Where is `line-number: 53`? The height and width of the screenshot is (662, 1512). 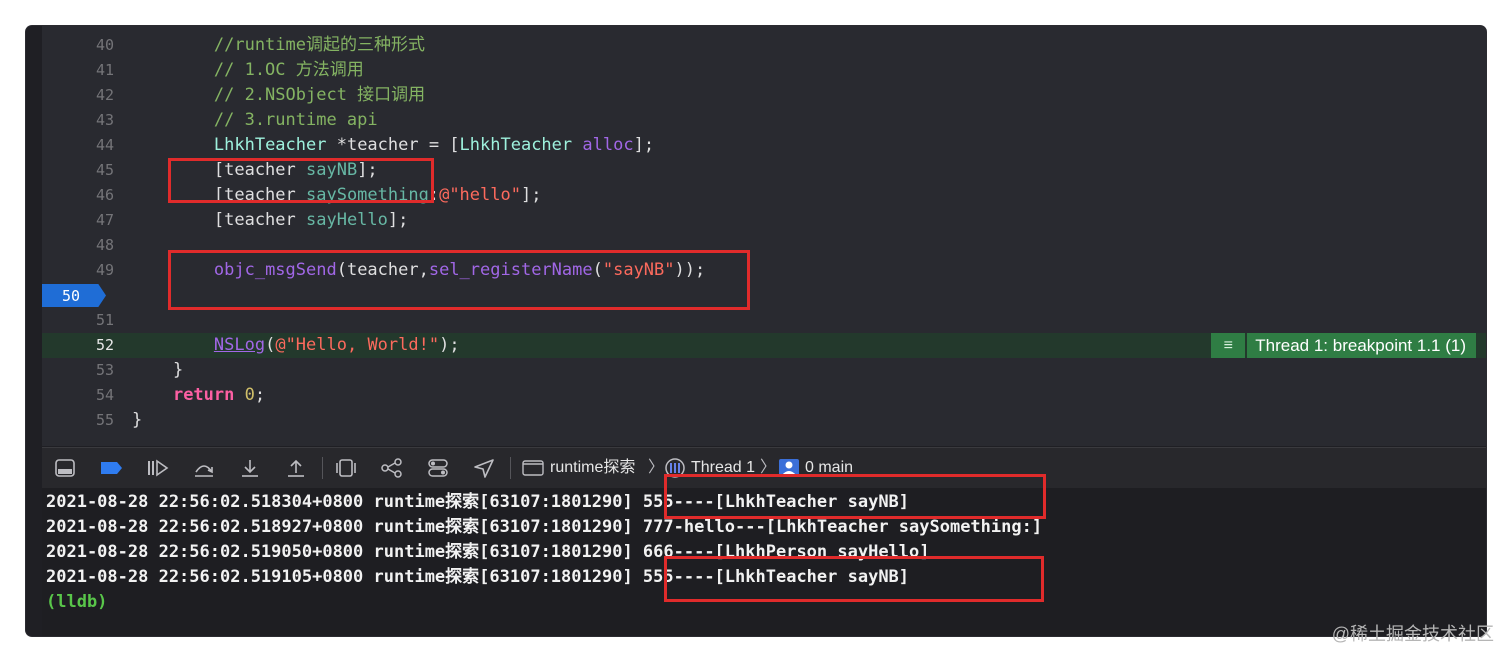
line-number: 53 is located at coordinates (88, 370).